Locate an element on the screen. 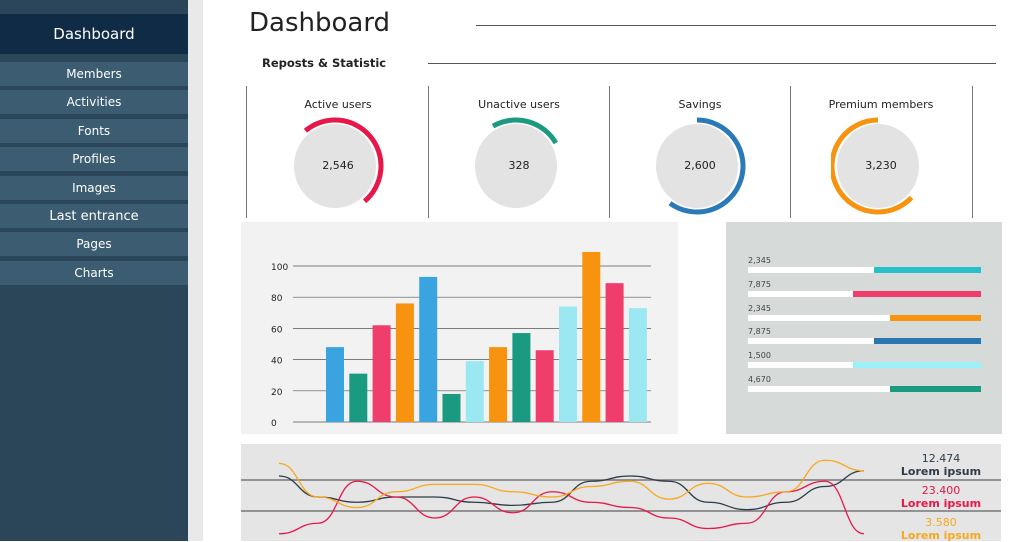  sidebar-item-fonts: Fonts is located at coordinates (94, 130).